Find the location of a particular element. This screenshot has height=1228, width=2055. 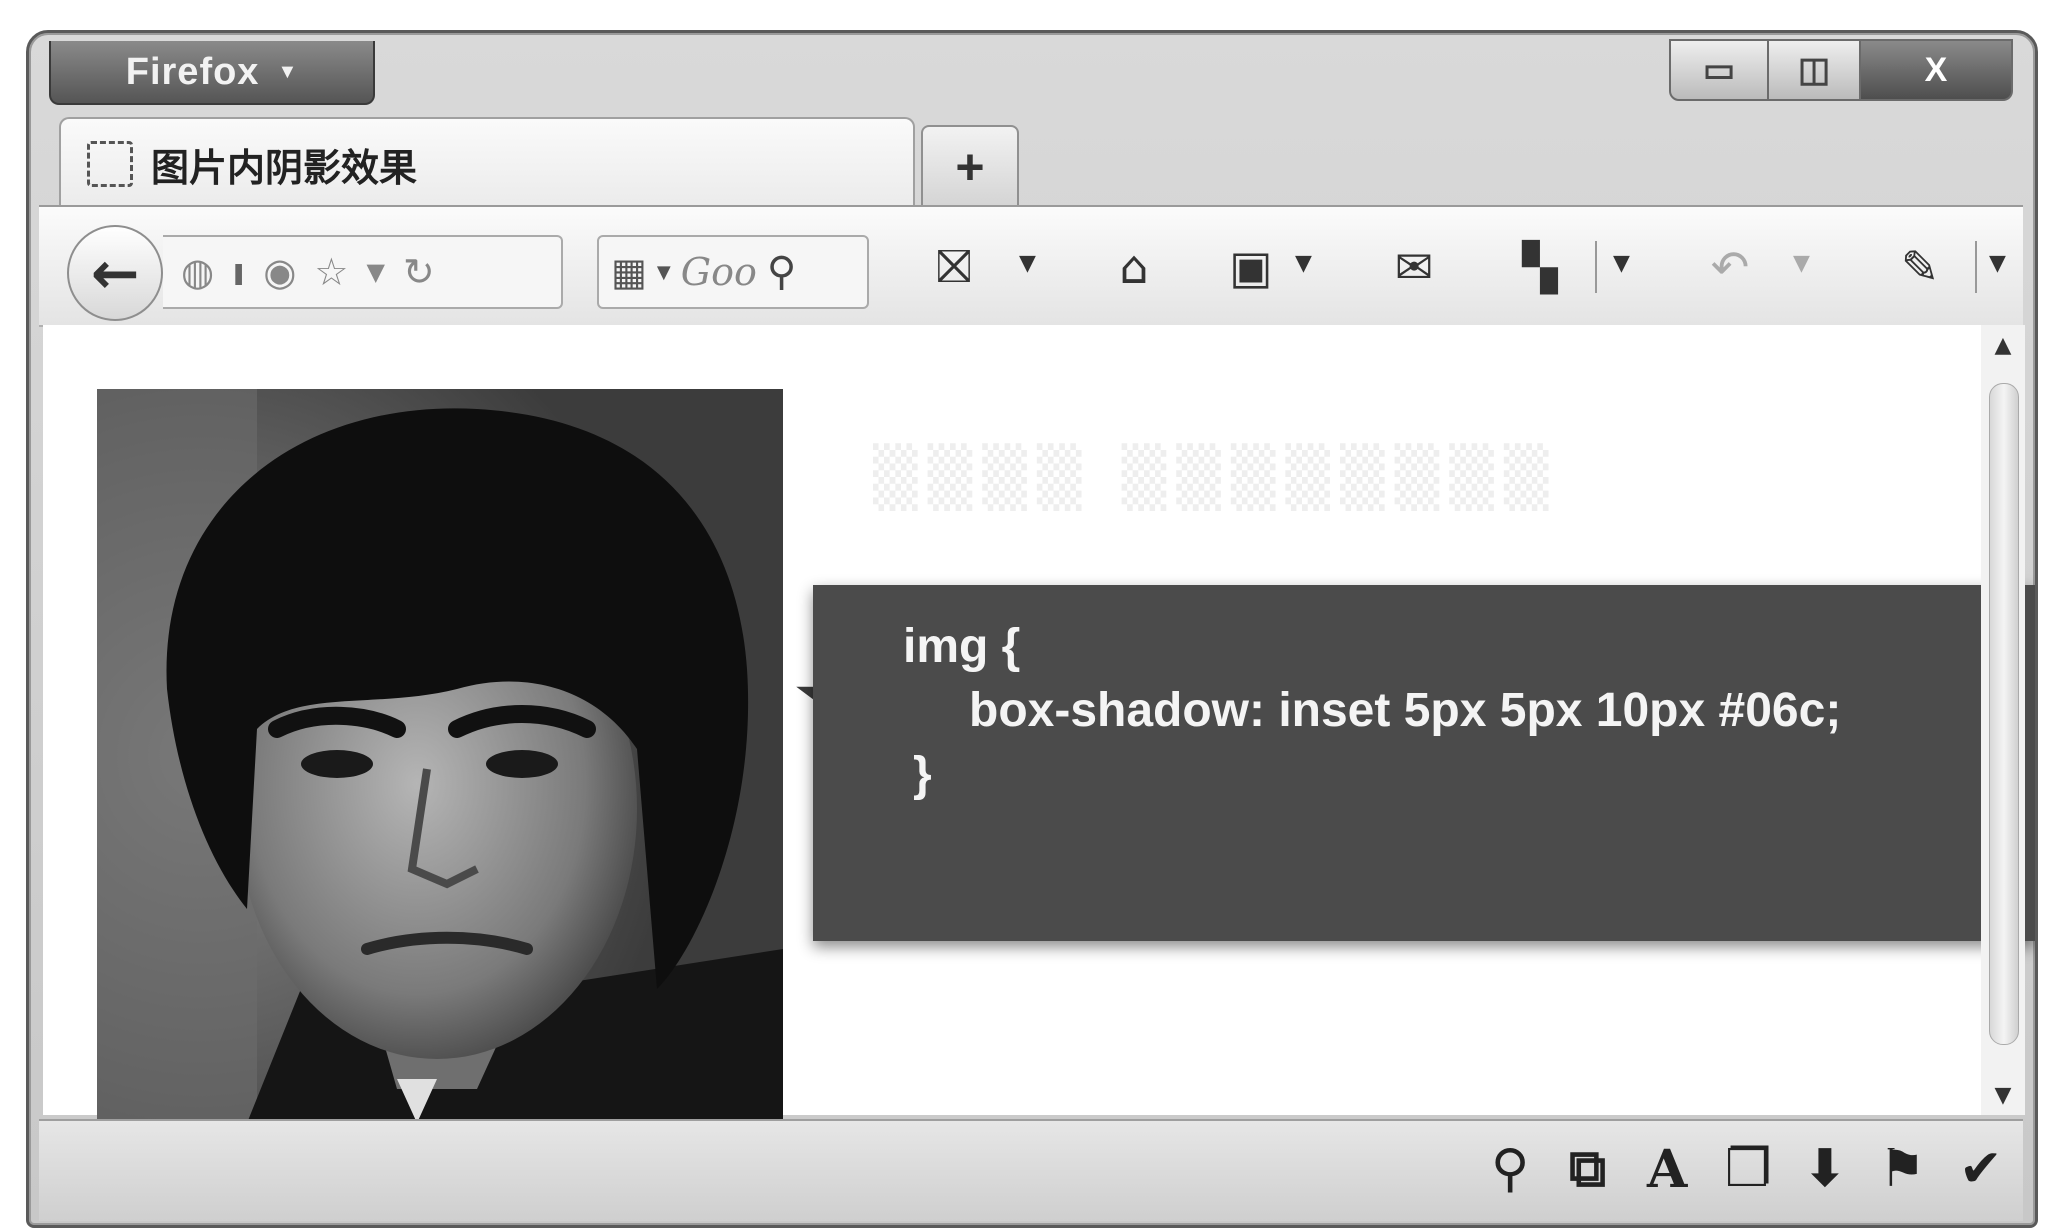

back-arrow-icon: ← is located at coordinates (115, 273).